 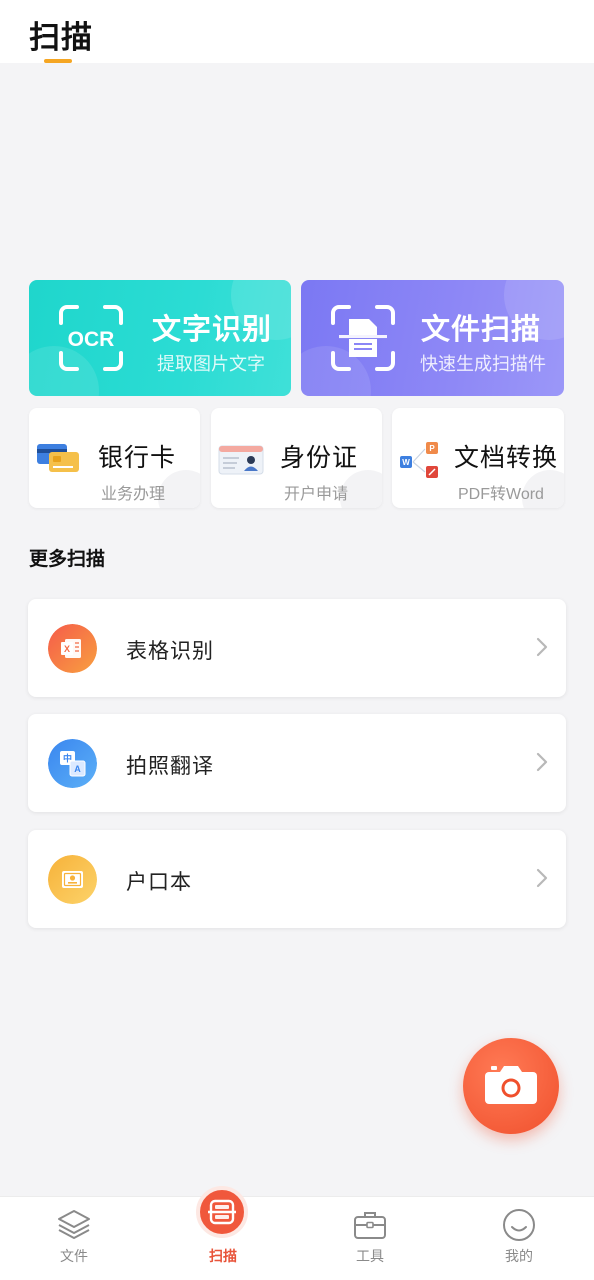 I want to click on scan-icon, so click(x=222, y=1212).